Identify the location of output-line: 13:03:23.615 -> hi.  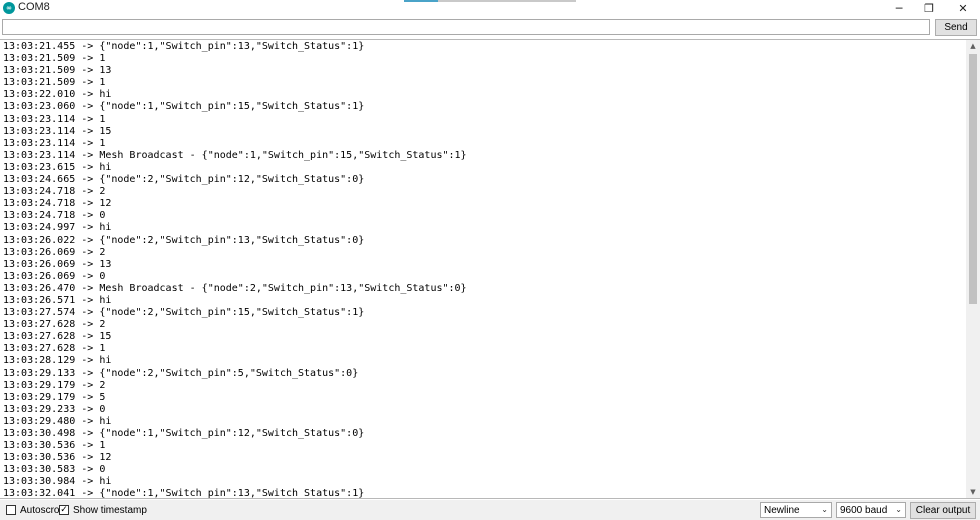
(57, 167).